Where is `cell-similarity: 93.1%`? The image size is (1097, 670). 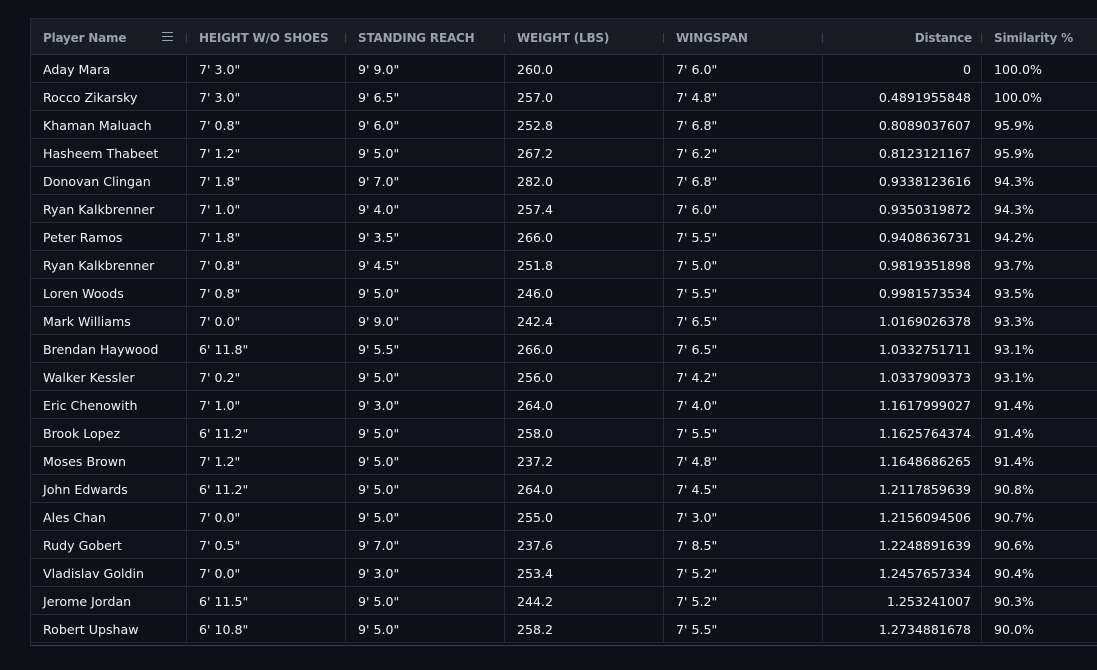
cell-similarity: 93.1% is located at coordinates (1039, 376).